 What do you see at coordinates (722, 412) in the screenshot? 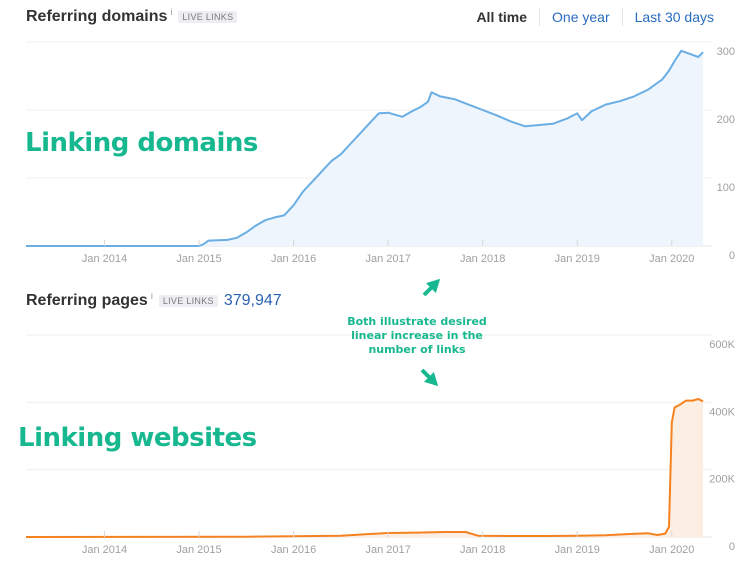
I see `y-tick-label: 400K` at bounding box center [722, 412].